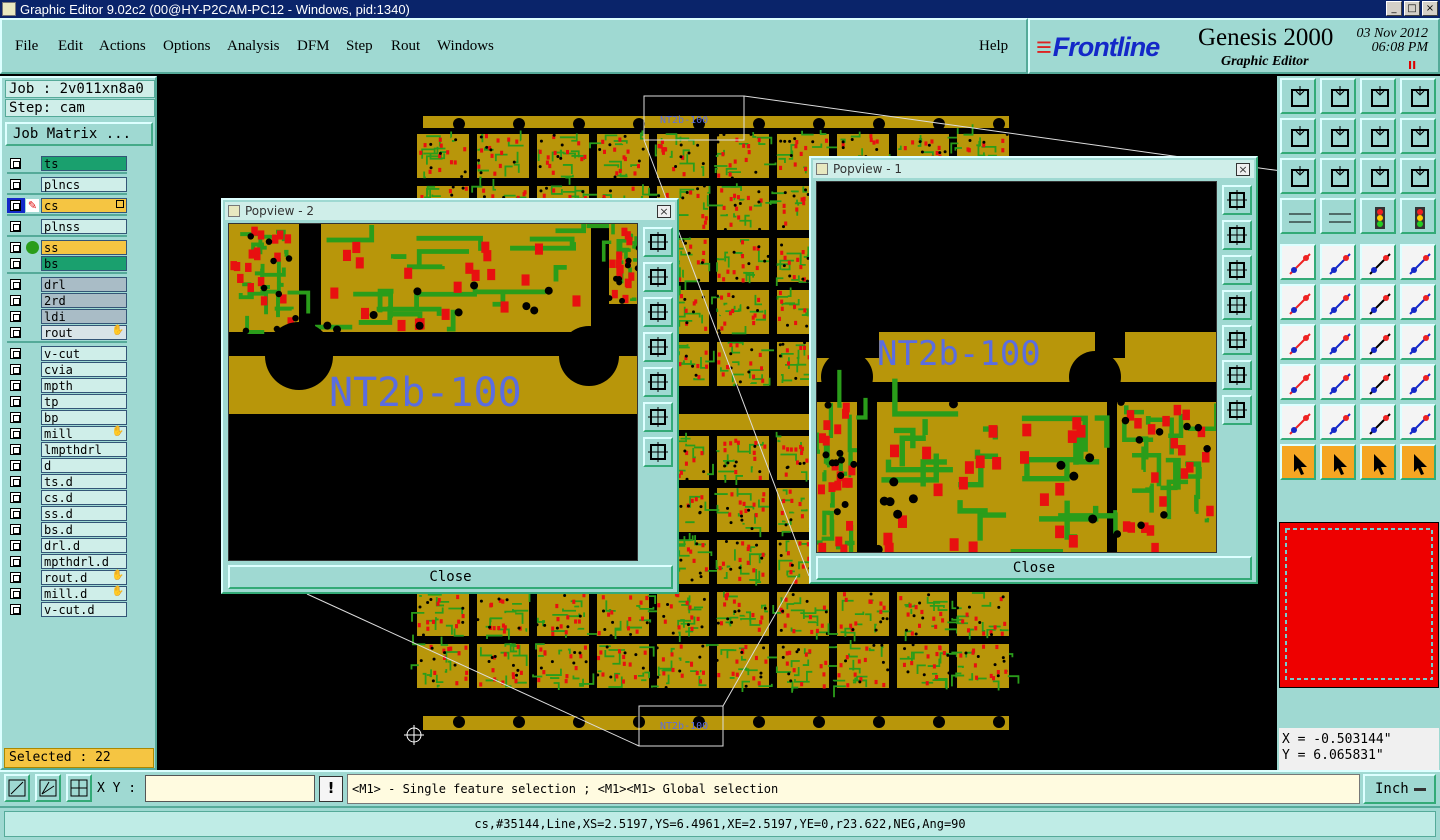  I want to click on surface-icon, so click(1418, 382).